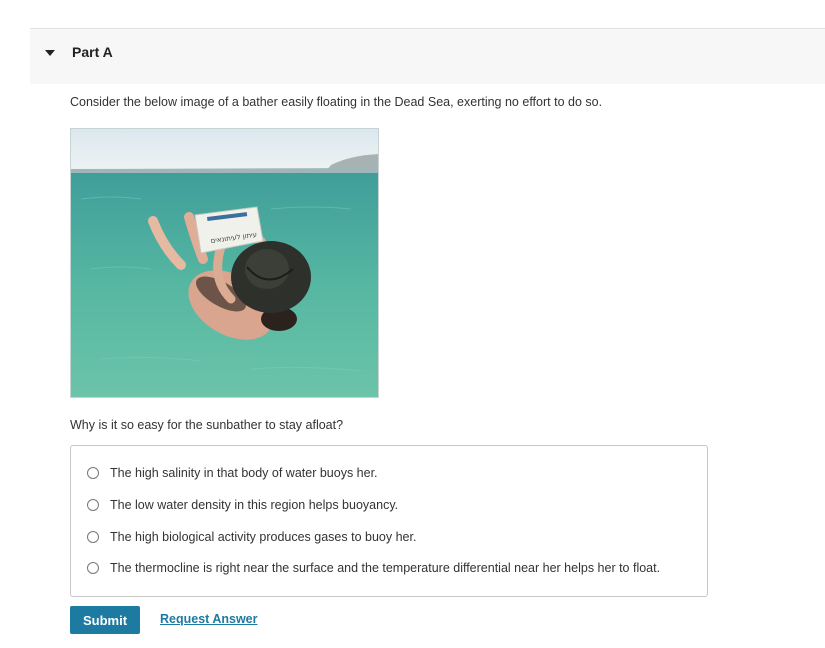 Image resolution: width=825 pixels, height=648 pixels. Describe the element at coordinates (427, 56) in the screenshot. I see `part-header: Part A` at that location.